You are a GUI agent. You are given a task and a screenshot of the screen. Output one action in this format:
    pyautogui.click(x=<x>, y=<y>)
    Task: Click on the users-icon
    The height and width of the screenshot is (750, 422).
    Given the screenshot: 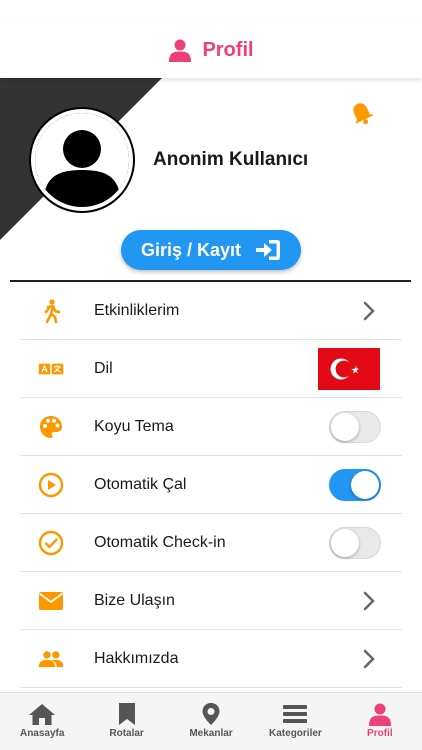 What is the action you would take?
    pyautogui.click(x=51, y=659)
    